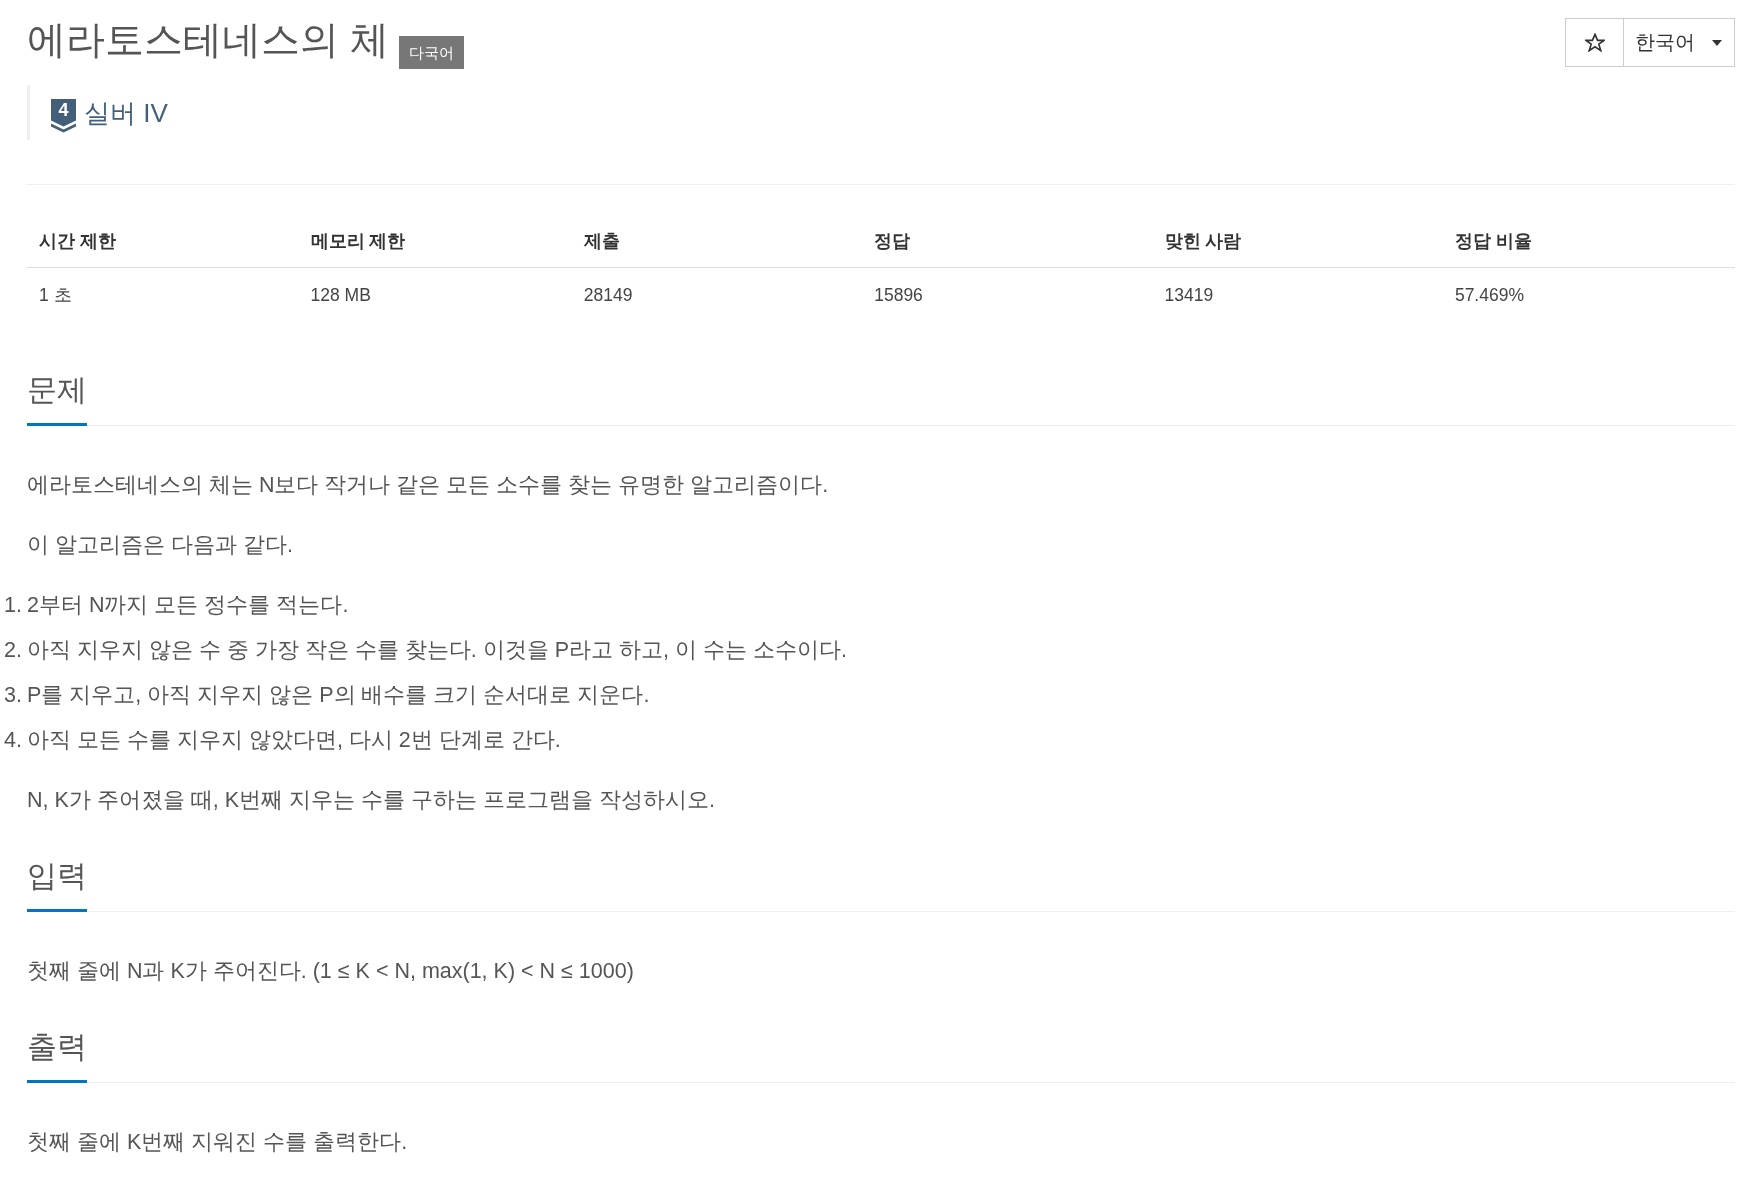  I want to click on list-item-text: 아직 지우지 않은 수 중 가장 작은 수를 찾는다. 이것을 P라고 하고, 이 수는 소수이다., so click(437, 650).